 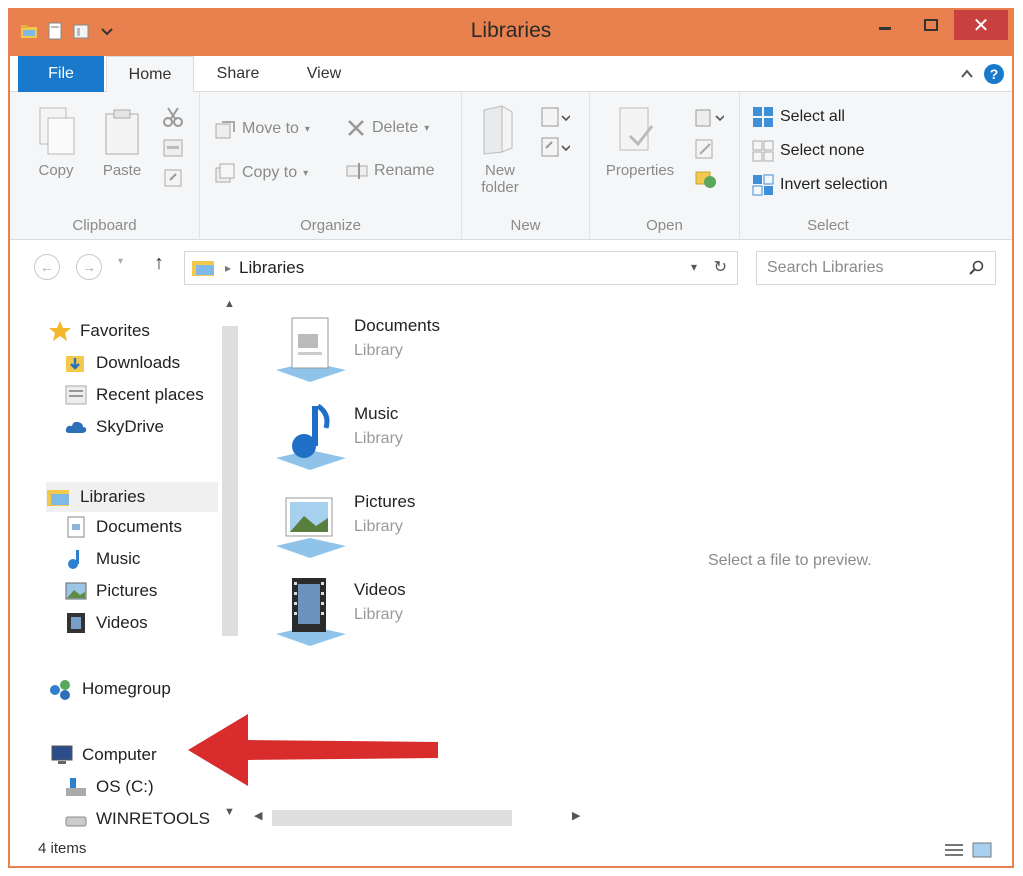 I want to click on nav-downloads: Downloads, so click(x=122, y=363).